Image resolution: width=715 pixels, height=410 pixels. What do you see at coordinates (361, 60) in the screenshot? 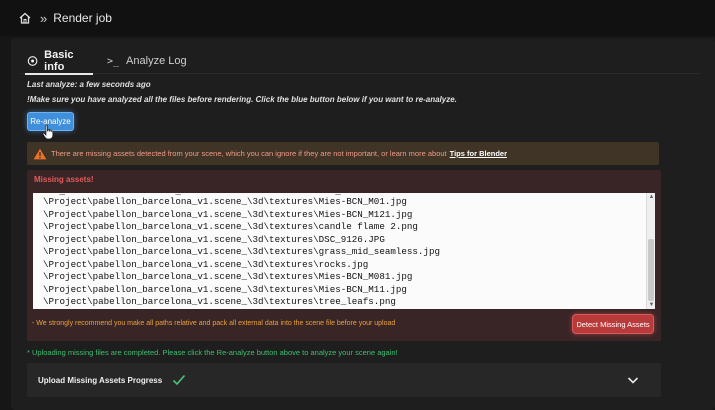
I see `tab-bar: Basic info >_ Analyze Log` at bounding box center [361, 60].